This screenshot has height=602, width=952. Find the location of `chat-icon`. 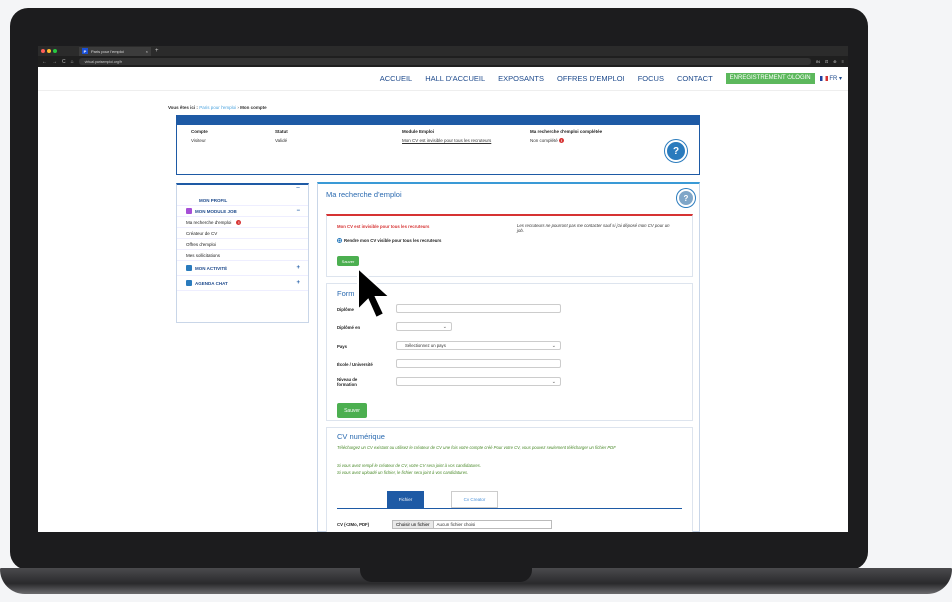

chat-icon is located at coordinates (189, 283).